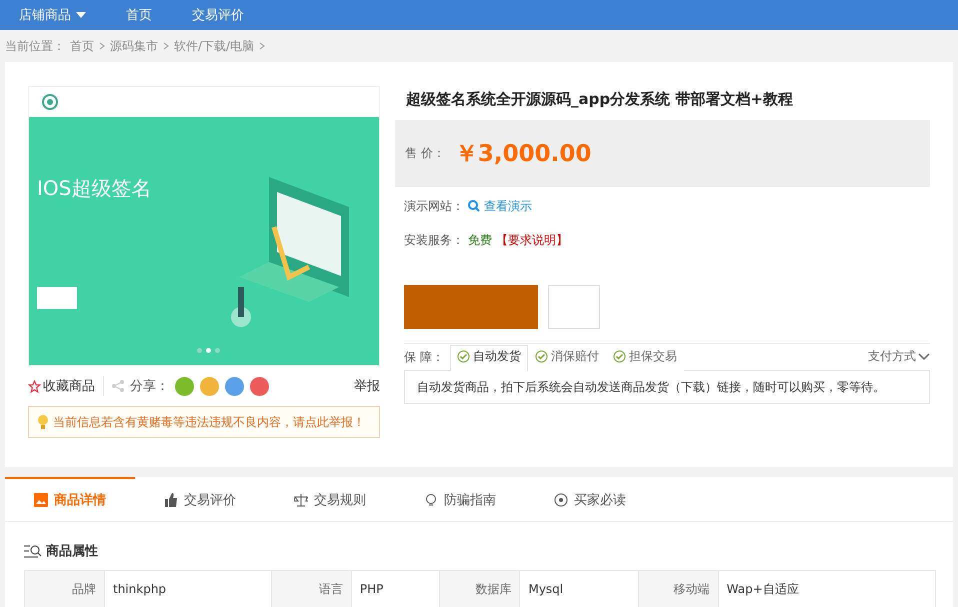 This screenshot has height=607, width=958. What do you see at coordinates (425, 153) in the screenshot?
I see `price-label: 售 价：` at bounding box center [425, 153].